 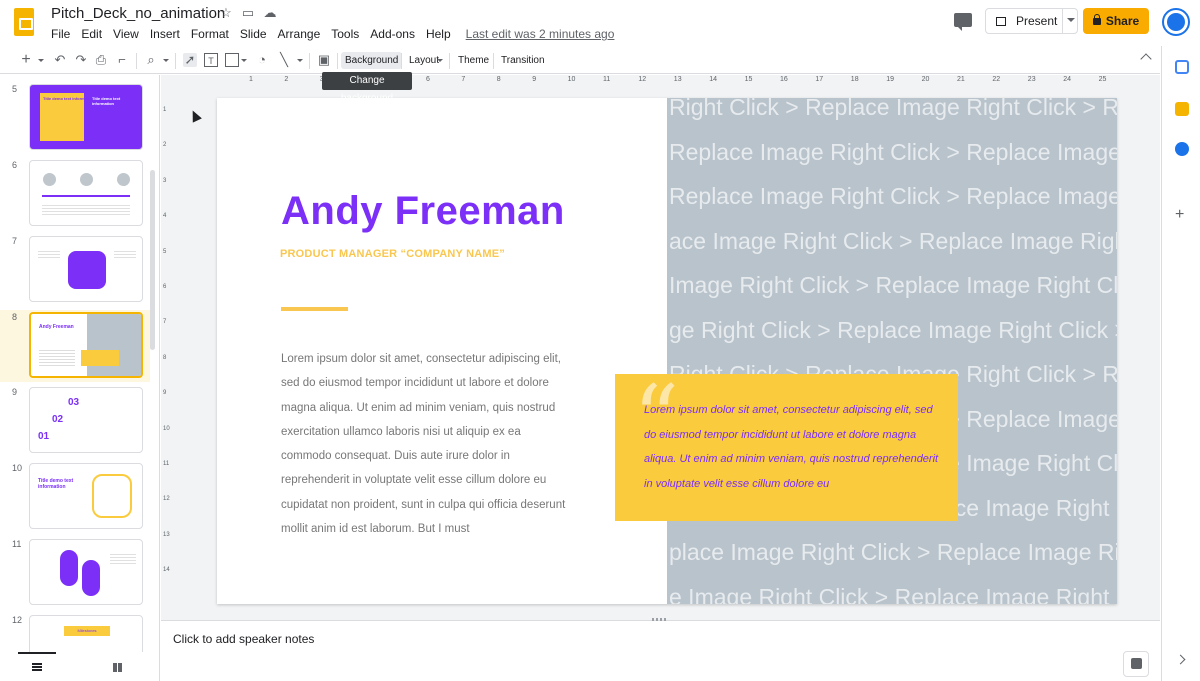 I want to click on filmstrip-item: 11, so click(x=75, y=574).